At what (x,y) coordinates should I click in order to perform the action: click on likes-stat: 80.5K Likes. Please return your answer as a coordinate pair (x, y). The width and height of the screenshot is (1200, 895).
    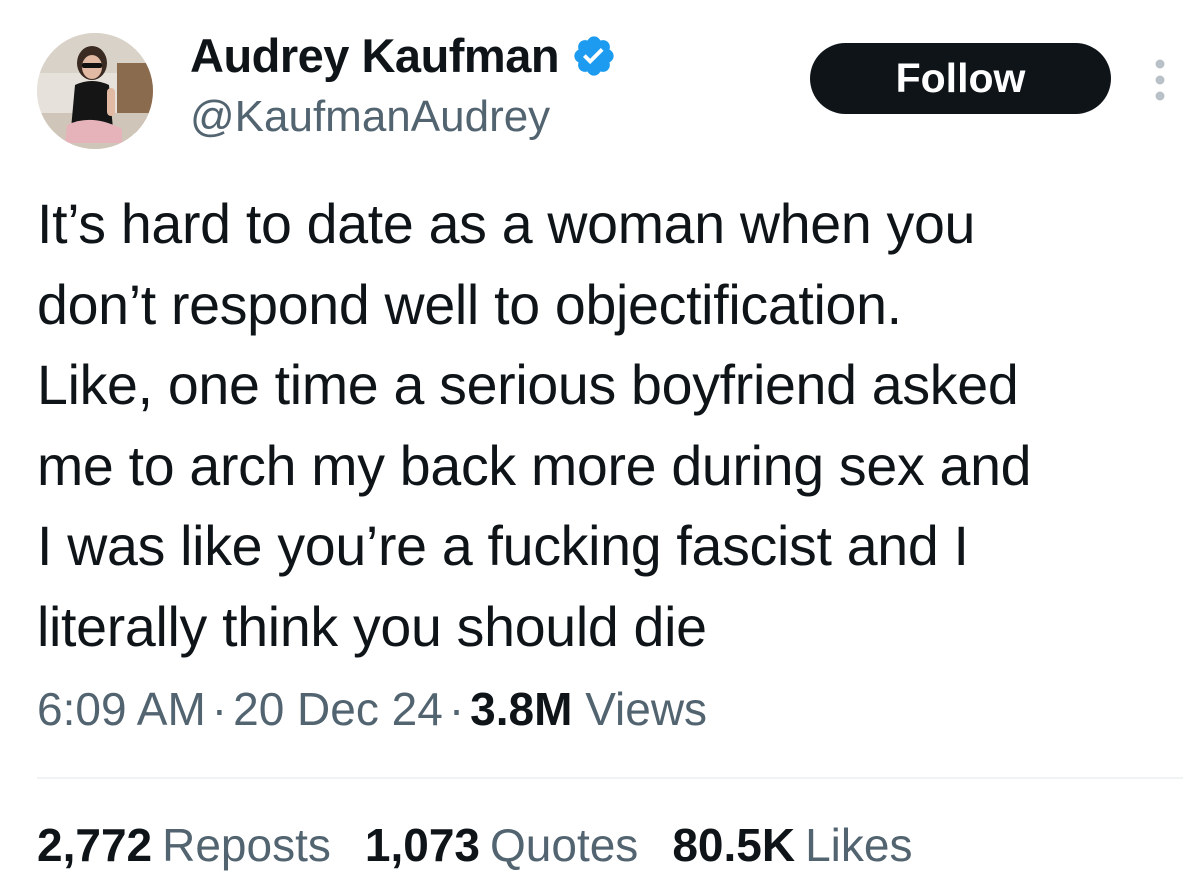
    Looking at the image, I should click on (792, 845).